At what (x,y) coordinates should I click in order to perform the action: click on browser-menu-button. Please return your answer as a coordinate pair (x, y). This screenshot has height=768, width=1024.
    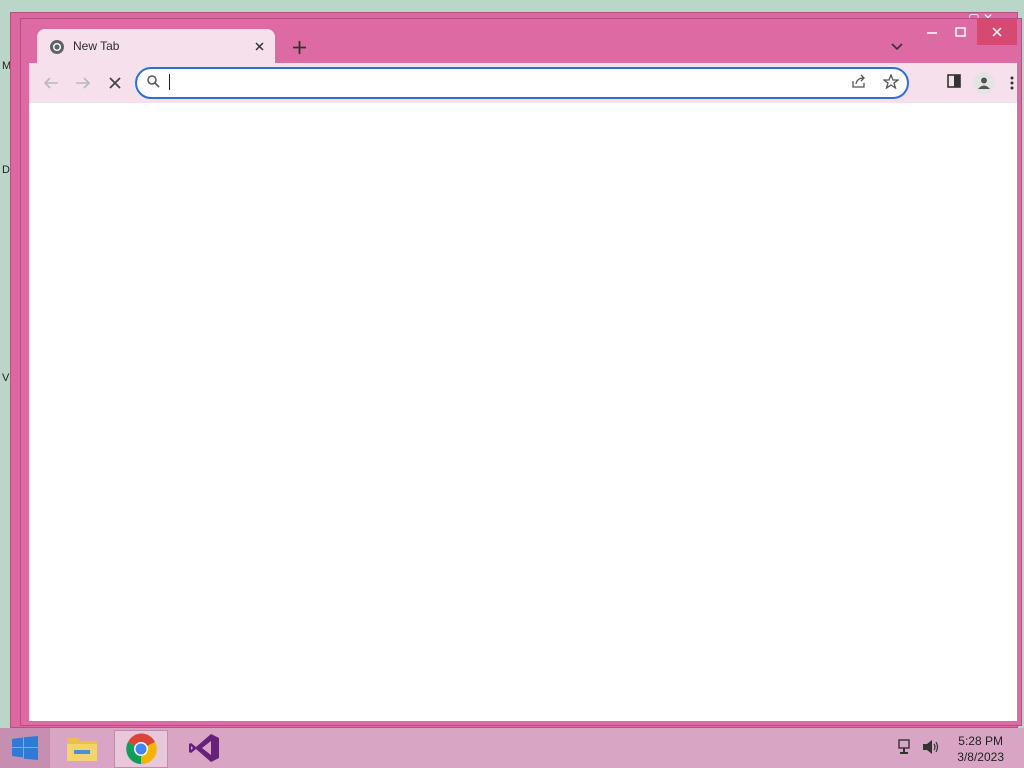
    Looking at the image, I should click on (1012, 83).